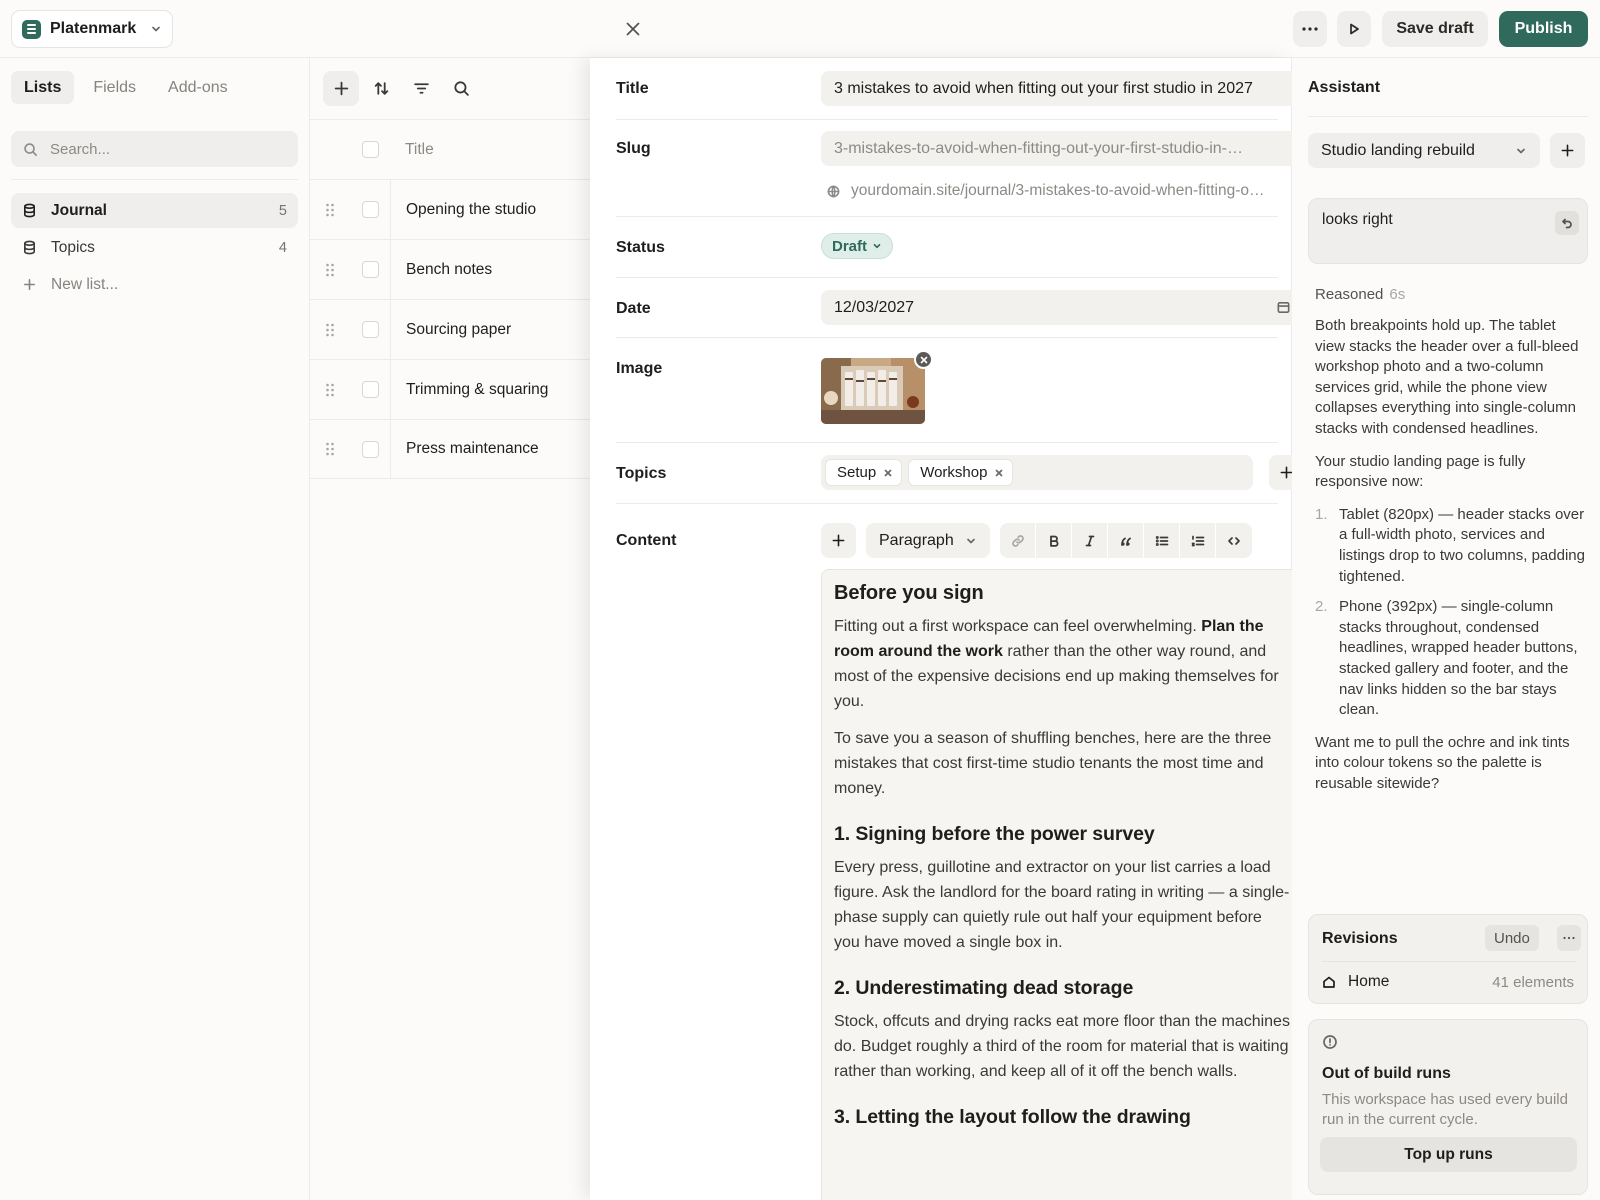 Image resolution: width=1600 pixels, height=1200 pixels. What do you see at coordinates (864, 472) in the screenshot?
I see `topic-chip: Setup` at bounding box center [864, 472].